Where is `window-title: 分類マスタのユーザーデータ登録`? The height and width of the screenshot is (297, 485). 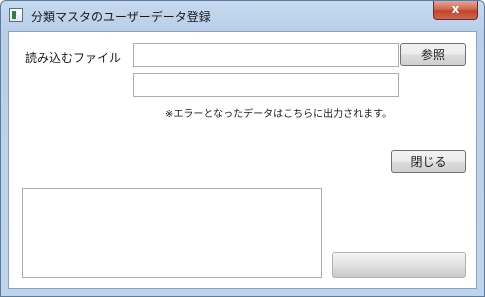
window-title: 分類マスタのユーザーデータ登録 is located at coordinates (121, 17).